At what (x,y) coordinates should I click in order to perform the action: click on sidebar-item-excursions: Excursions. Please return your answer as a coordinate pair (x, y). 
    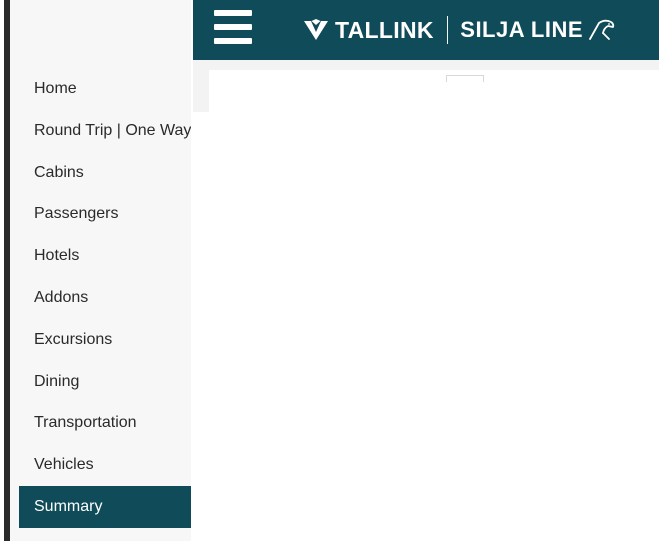
    Looking at the image, I should click on (105, 340).